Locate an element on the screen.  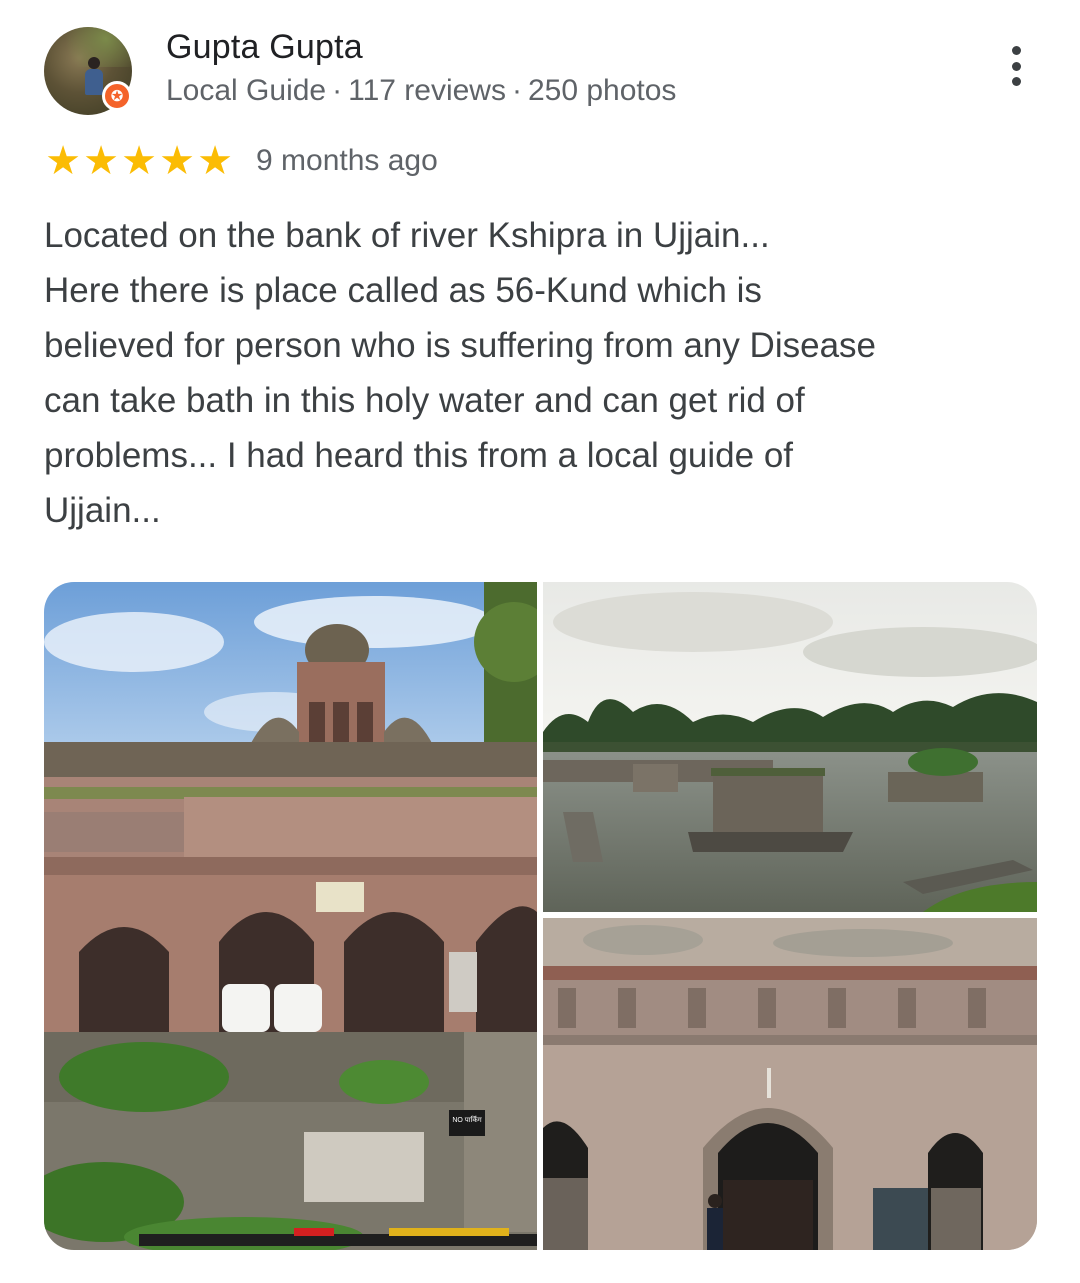
reviewer-meta: Local Guide · 117 reviews · 250 photos is located at coordinates (421, 91).